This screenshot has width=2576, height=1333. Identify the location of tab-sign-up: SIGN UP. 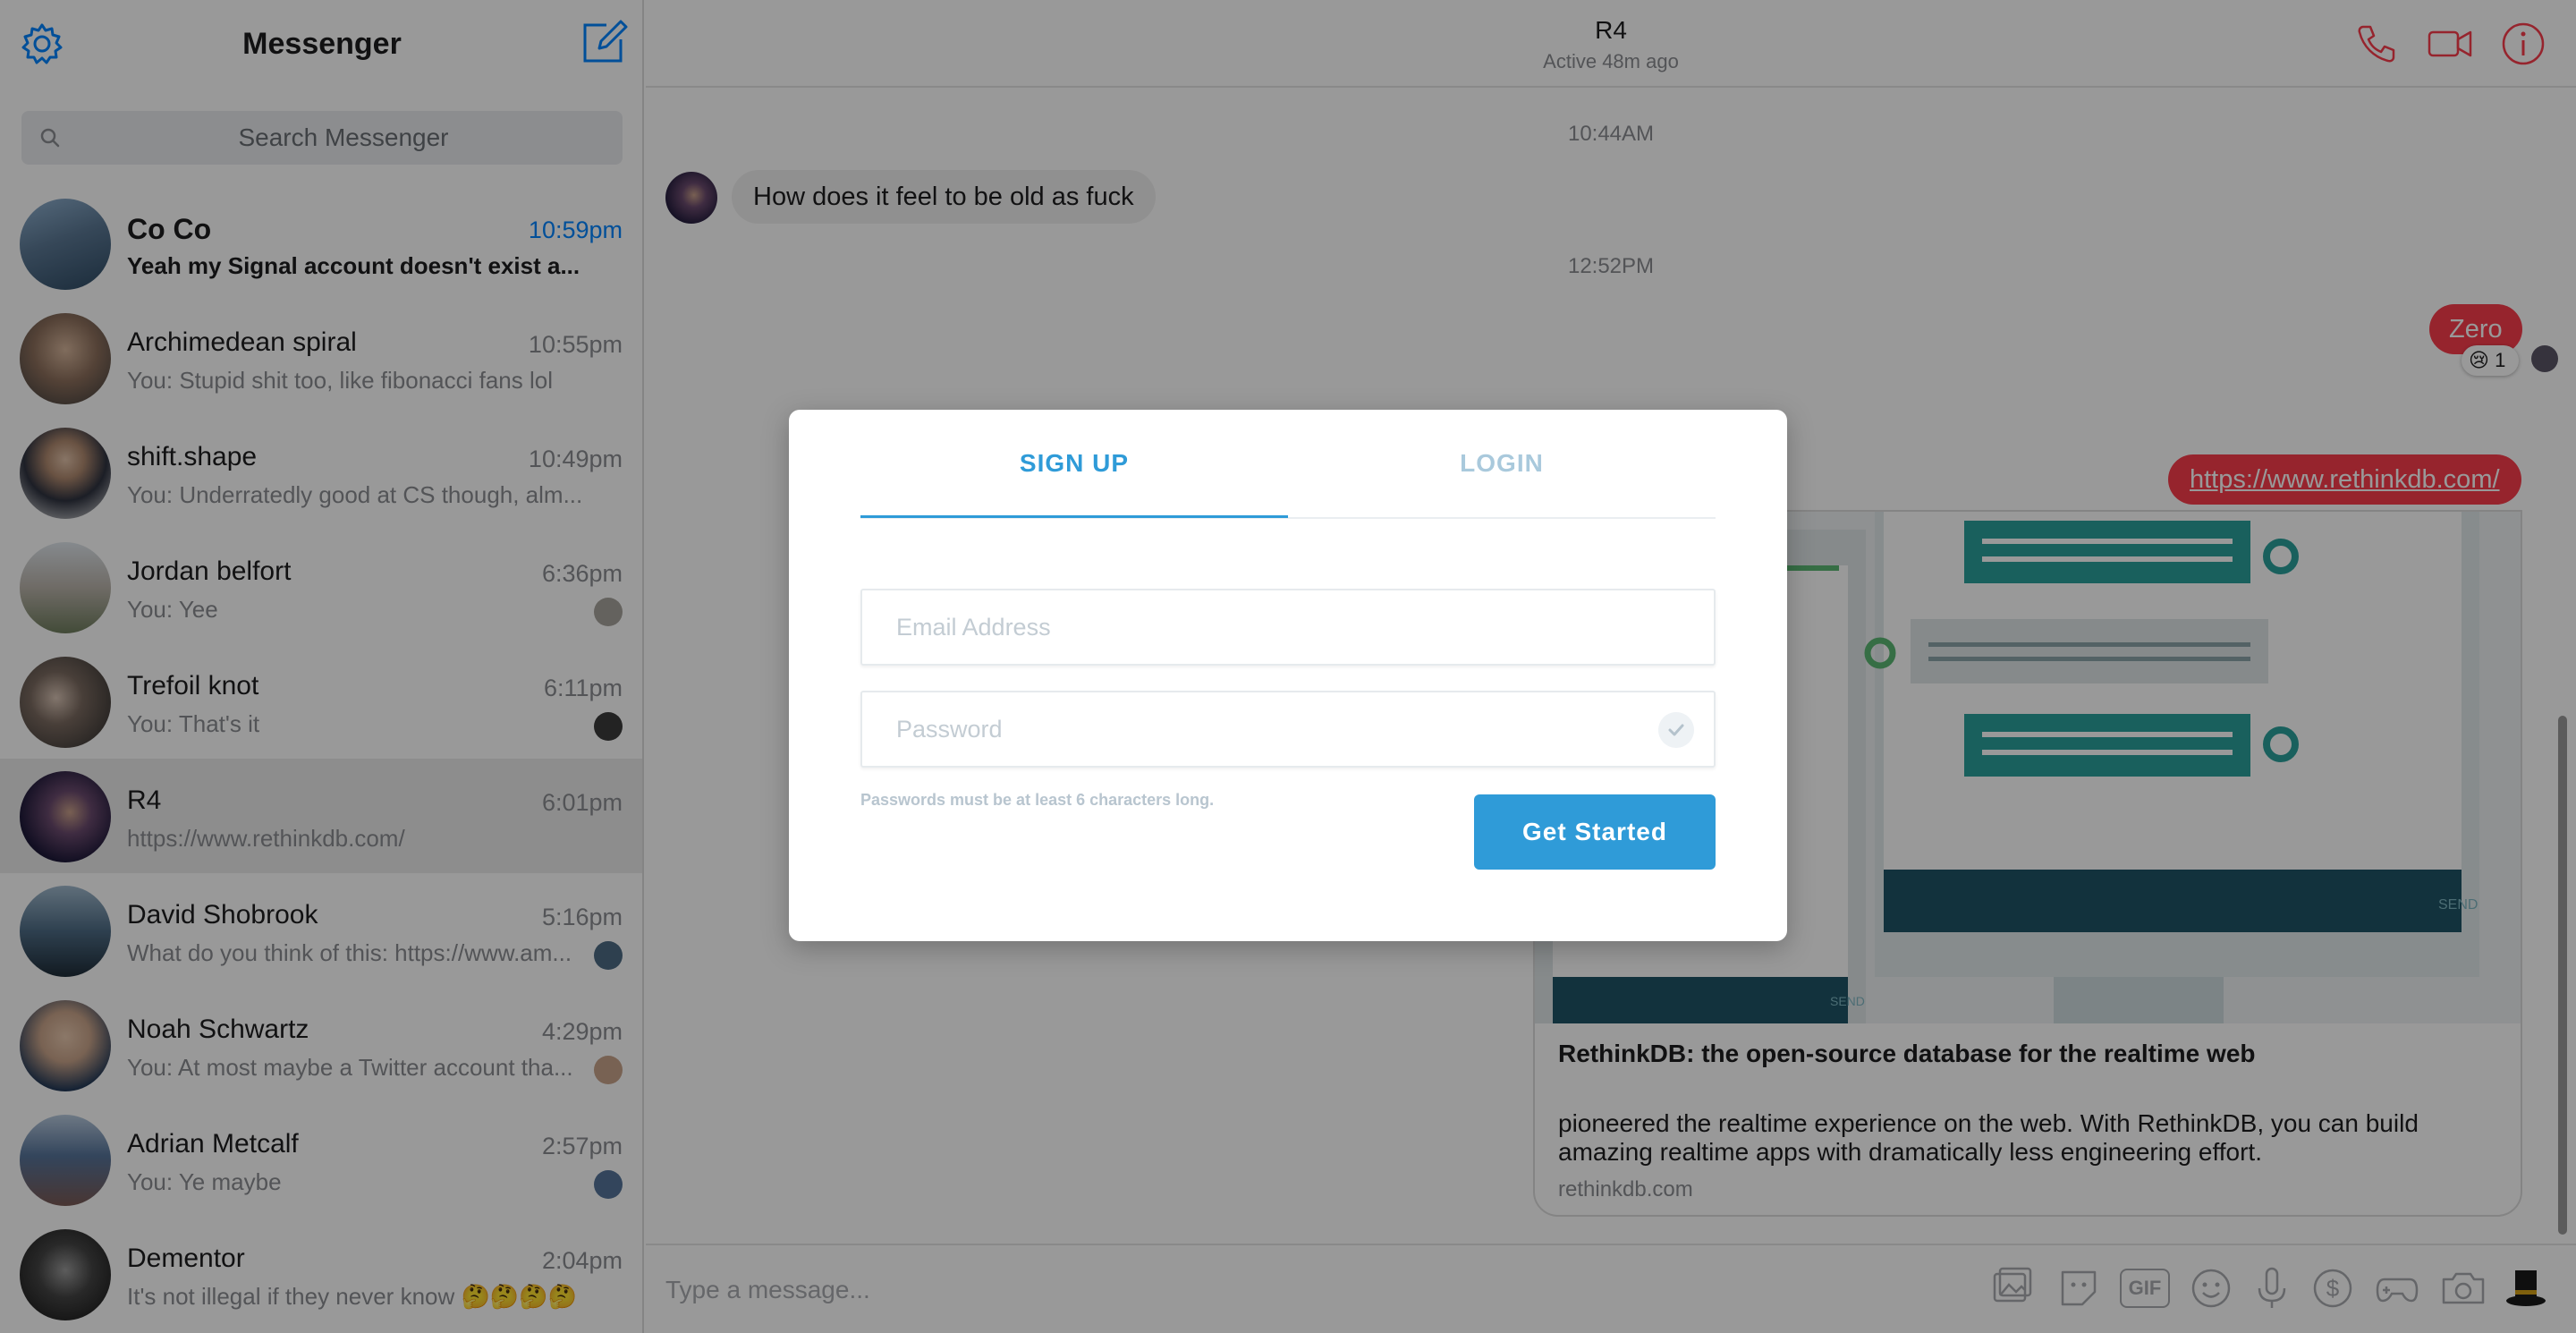
(1074, 464).